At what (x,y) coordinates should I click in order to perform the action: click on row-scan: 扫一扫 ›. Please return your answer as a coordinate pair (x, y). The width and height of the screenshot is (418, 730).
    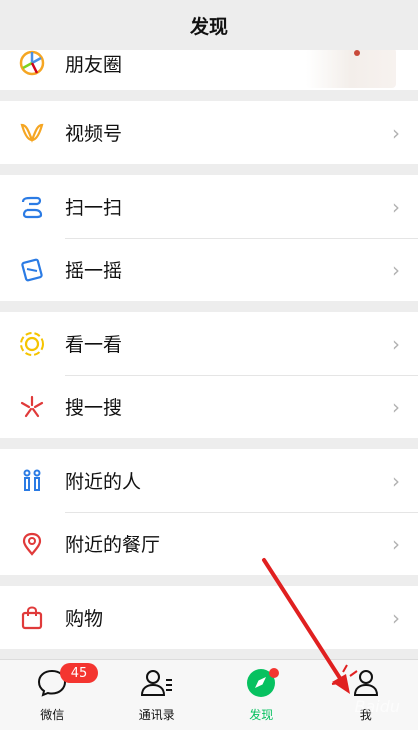
    Looking at the image, I should click on (209, 206).